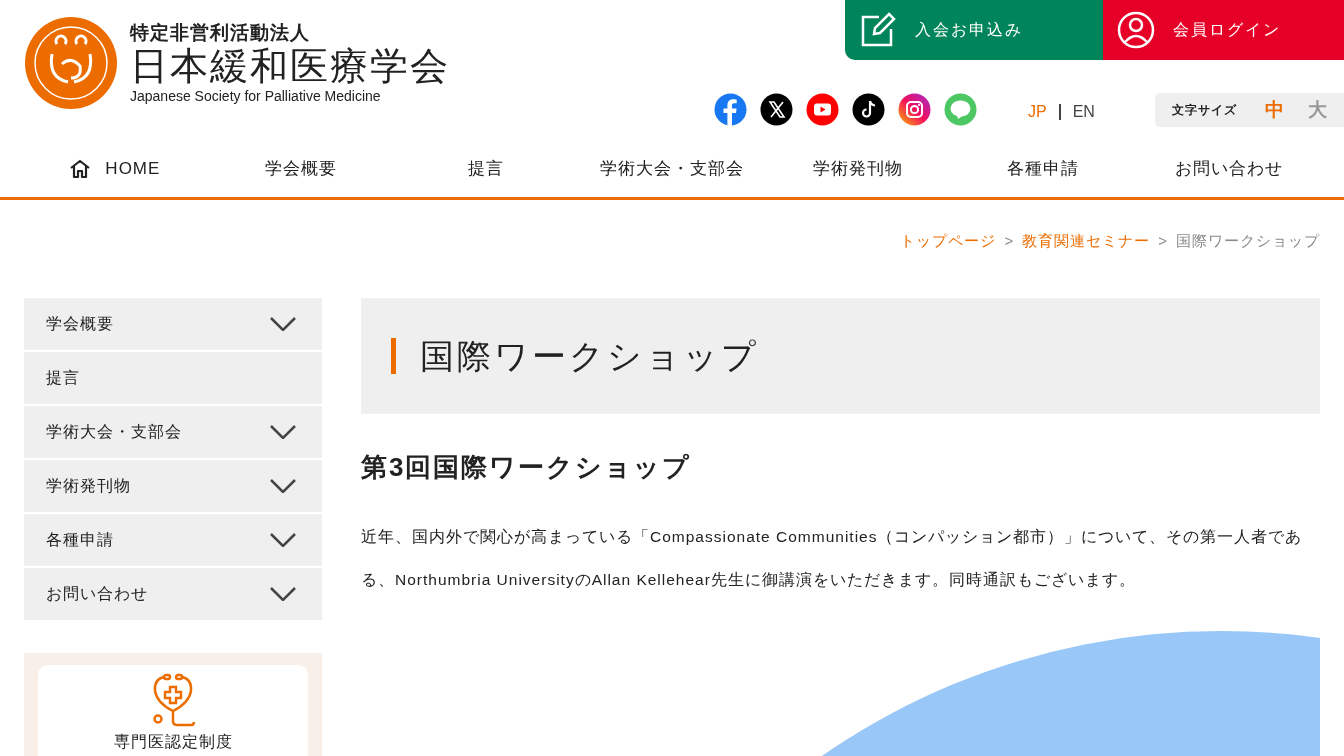 The height and width of the screenshot is (756, 1344). Describe the element at coordinates (878, 30) in the screenshot. I see `edit-icon` at that location.